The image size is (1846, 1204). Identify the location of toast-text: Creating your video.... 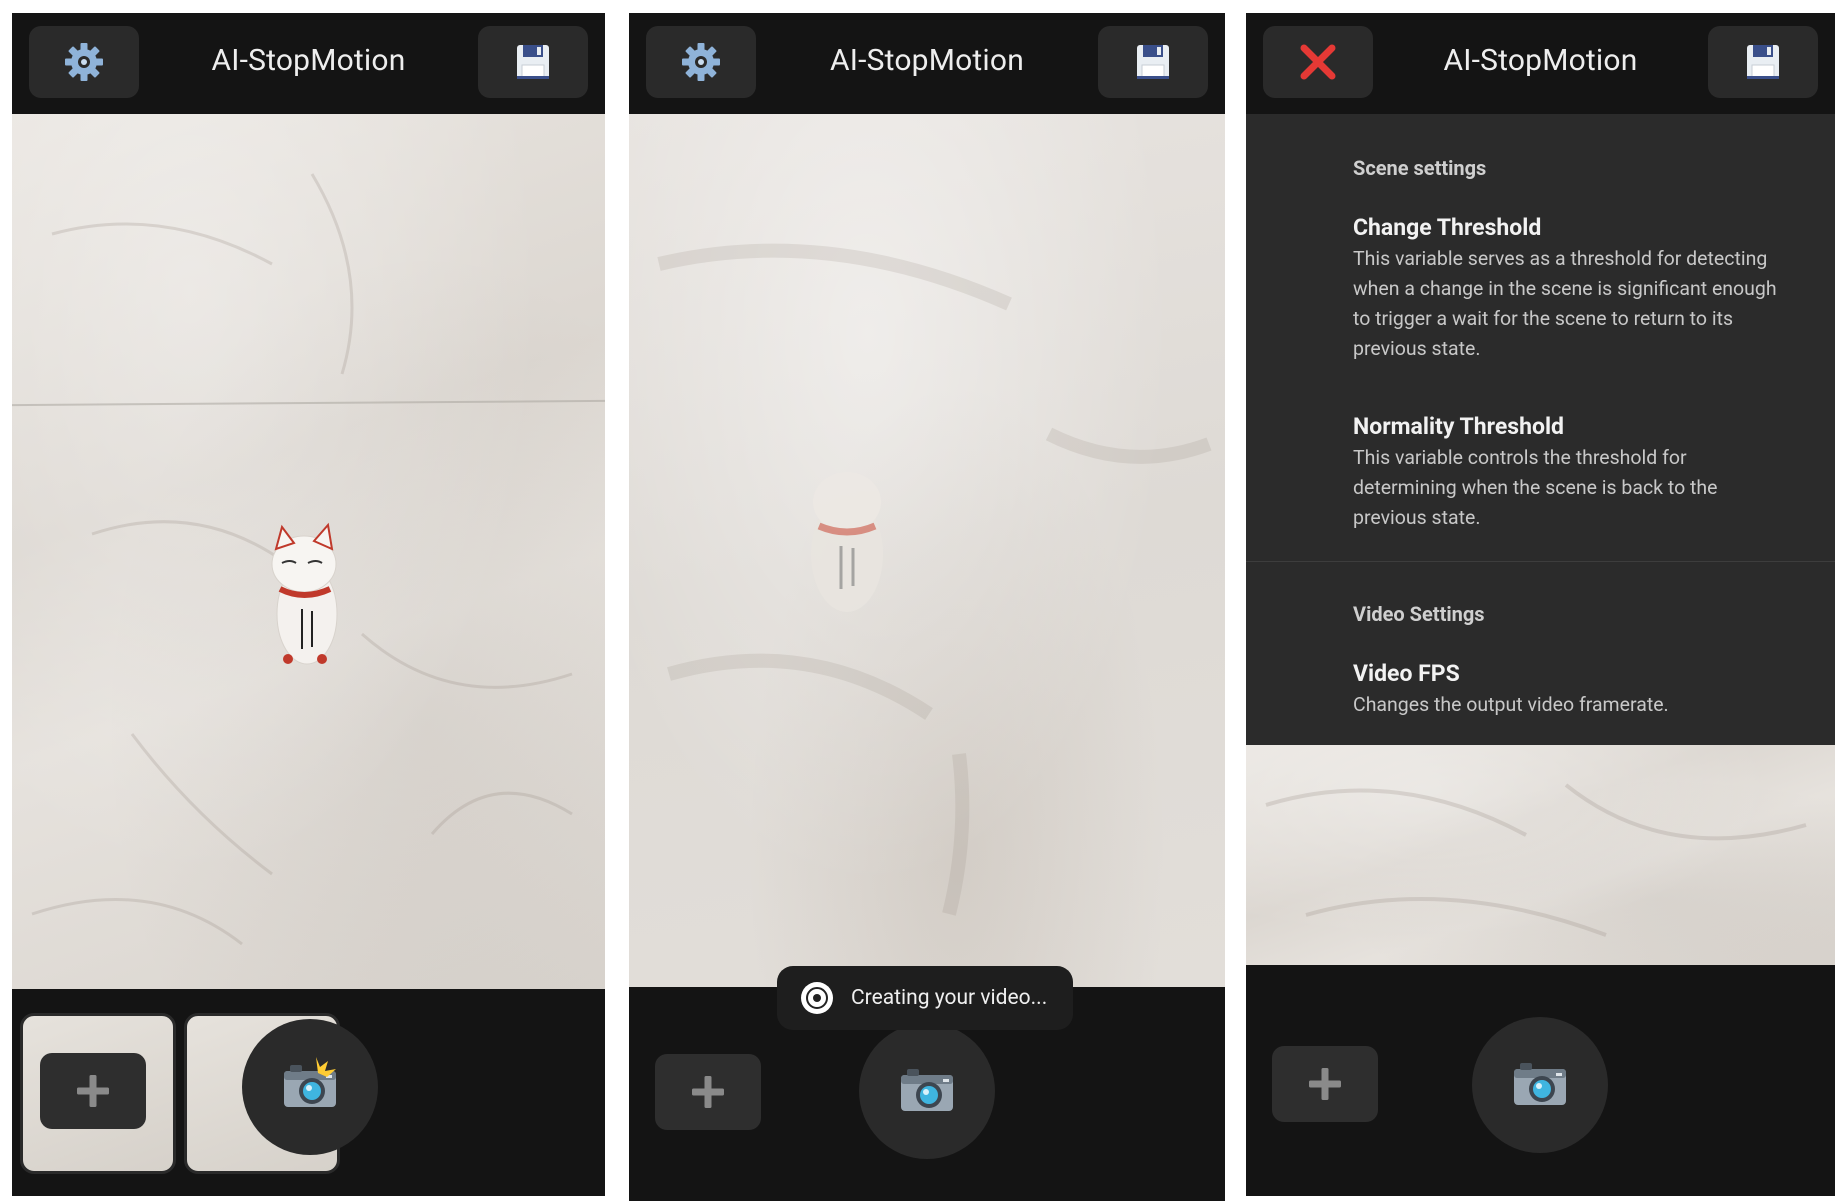
(949, 998).